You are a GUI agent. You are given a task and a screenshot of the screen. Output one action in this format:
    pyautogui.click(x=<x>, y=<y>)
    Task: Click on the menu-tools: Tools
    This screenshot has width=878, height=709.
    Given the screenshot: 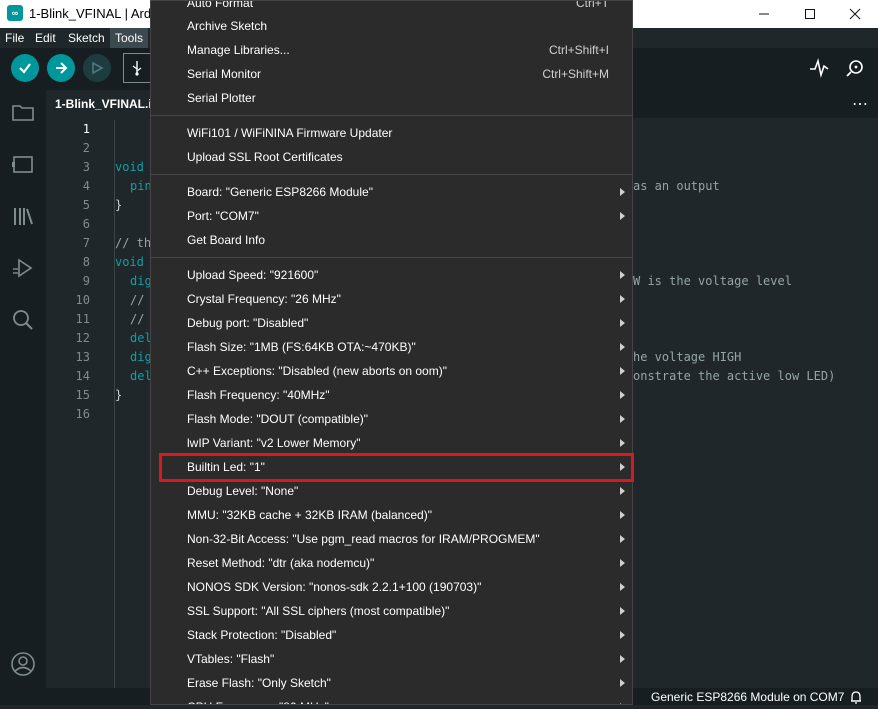 What is the action you would take?
    pyautogui.click(x=129, y=38)
    